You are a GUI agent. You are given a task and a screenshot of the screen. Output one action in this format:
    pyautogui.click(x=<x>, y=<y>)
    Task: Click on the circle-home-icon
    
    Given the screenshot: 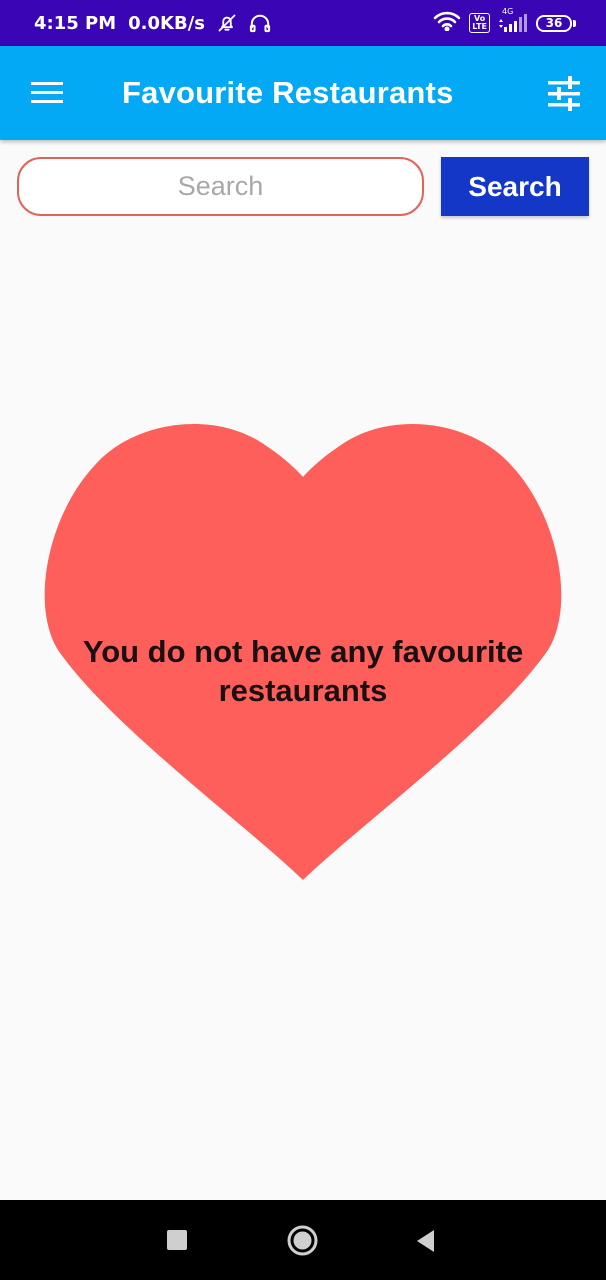 What is the action you would take?
    pyautogui.click(x=302, y=1240)
    